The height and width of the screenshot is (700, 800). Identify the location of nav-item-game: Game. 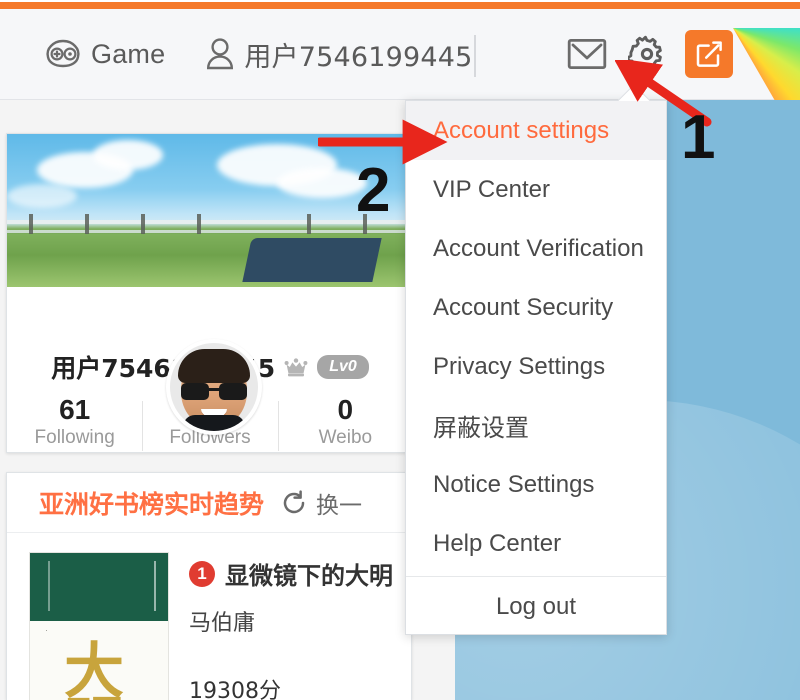
(104, 54).